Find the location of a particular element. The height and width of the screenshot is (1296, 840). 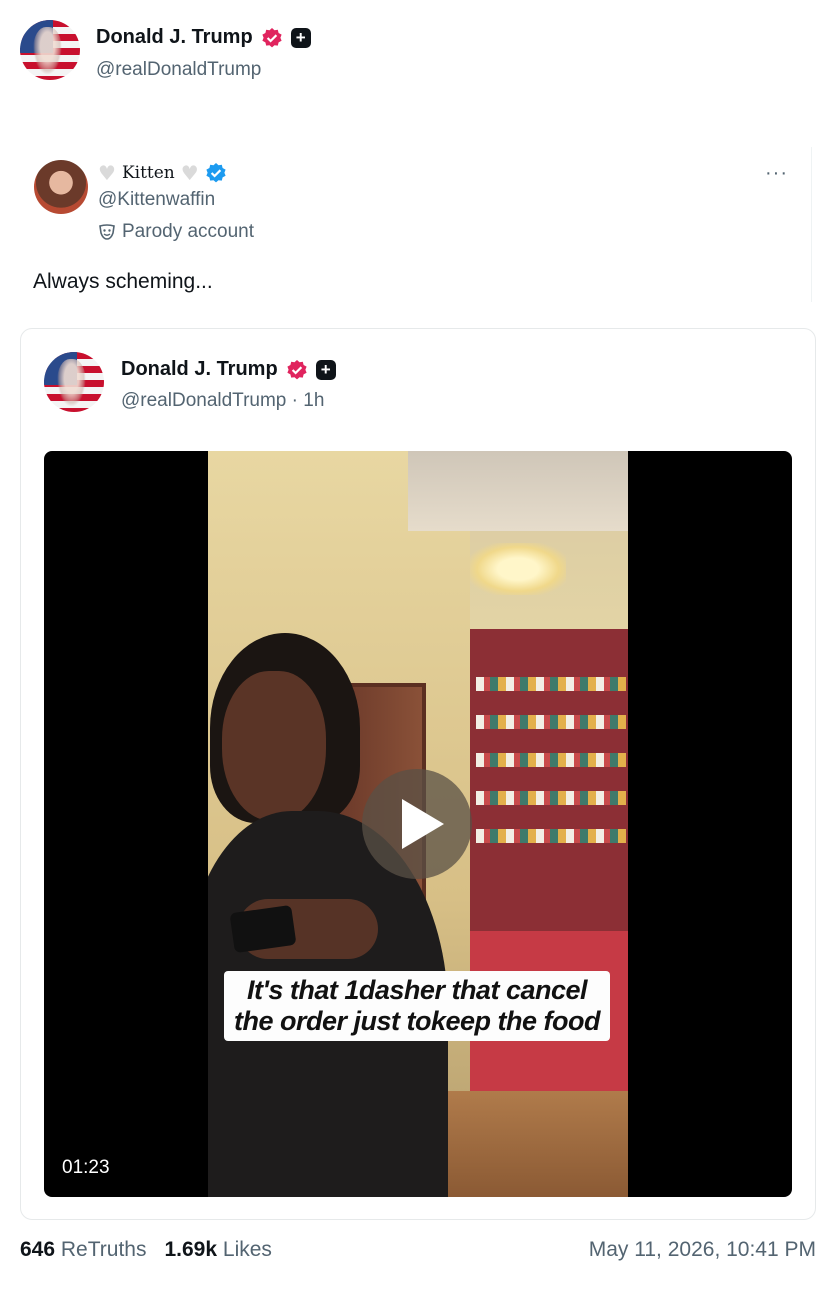

kitten-name: ♥ Kitten ♥ is located at coordinates (162, 173).